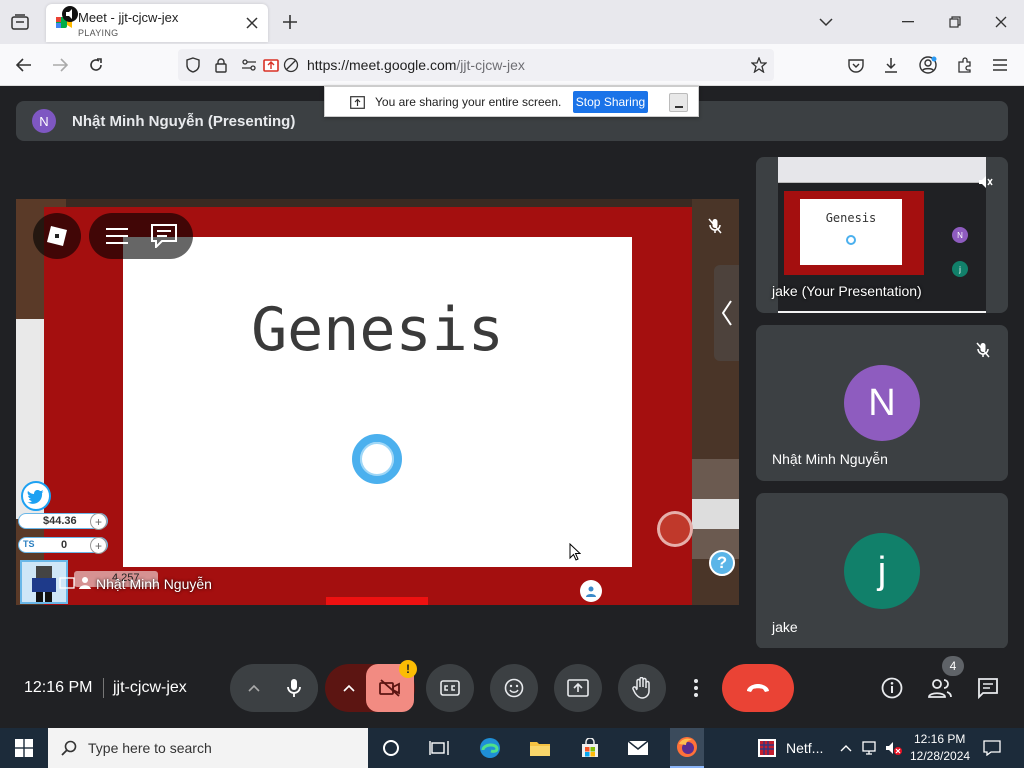 The width and height of the screenshot is (1024, 768). Describe the element at coordinates (290, 22) in the screenshot. I see `new-tab-icon` at that location.